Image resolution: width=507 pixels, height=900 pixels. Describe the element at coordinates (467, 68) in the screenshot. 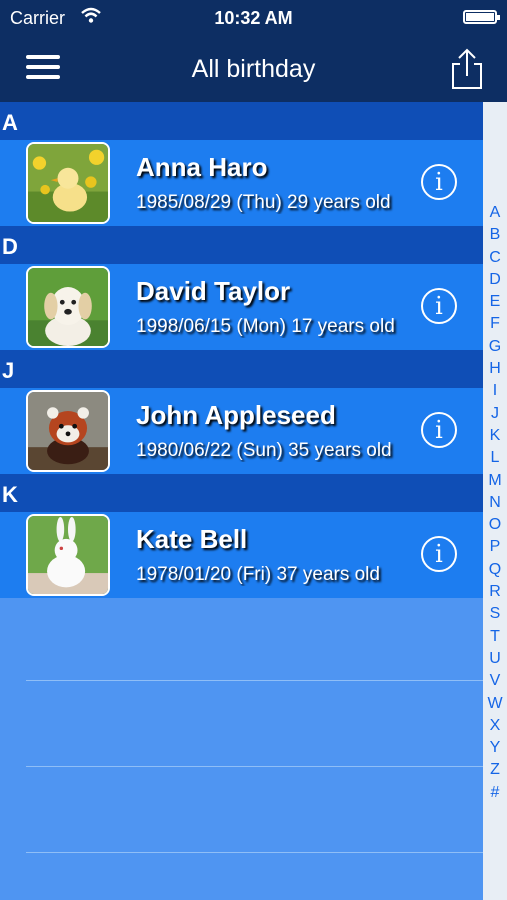

I see `share-icon` at that location.